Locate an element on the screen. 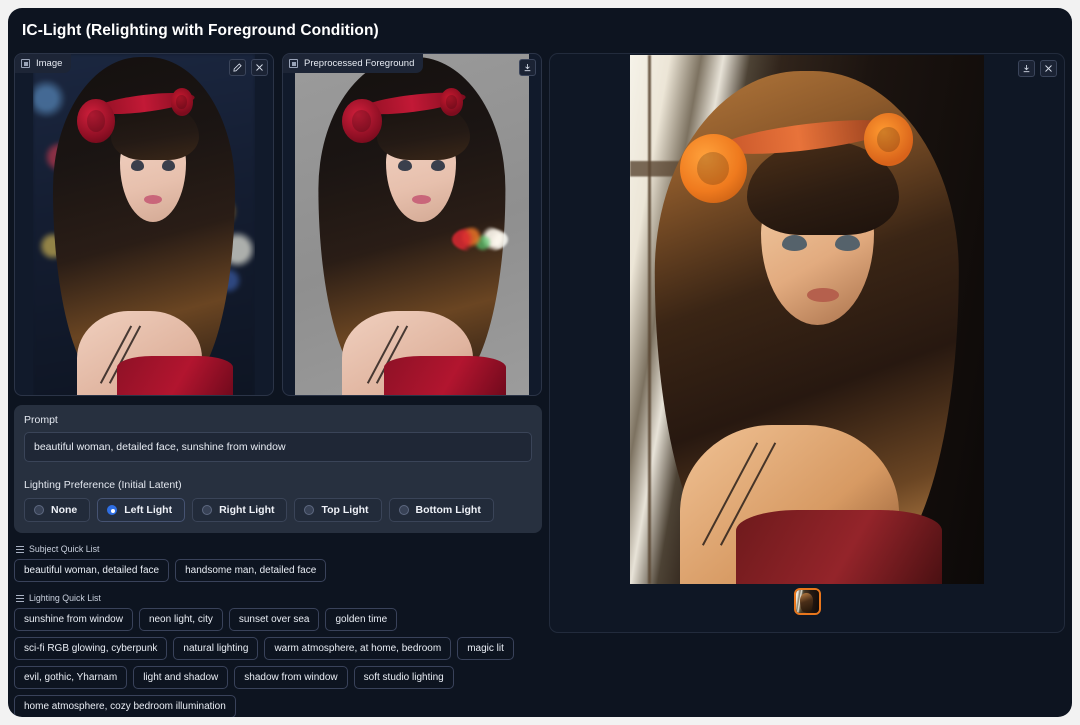 The height and width of the screenshot is (725, 1080). radio-label: Right Light is located at coordinates (247, 510).